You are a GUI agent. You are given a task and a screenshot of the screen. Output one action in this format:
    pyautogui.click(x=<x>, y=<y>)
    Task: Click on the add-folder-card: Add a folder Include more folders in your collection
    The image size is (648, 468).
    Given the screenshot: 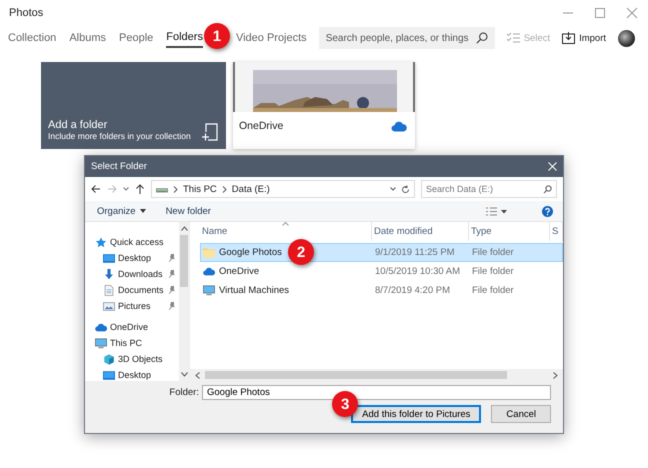 What is the action you would take?
    pyautogui.click(x=133, y=105)
    